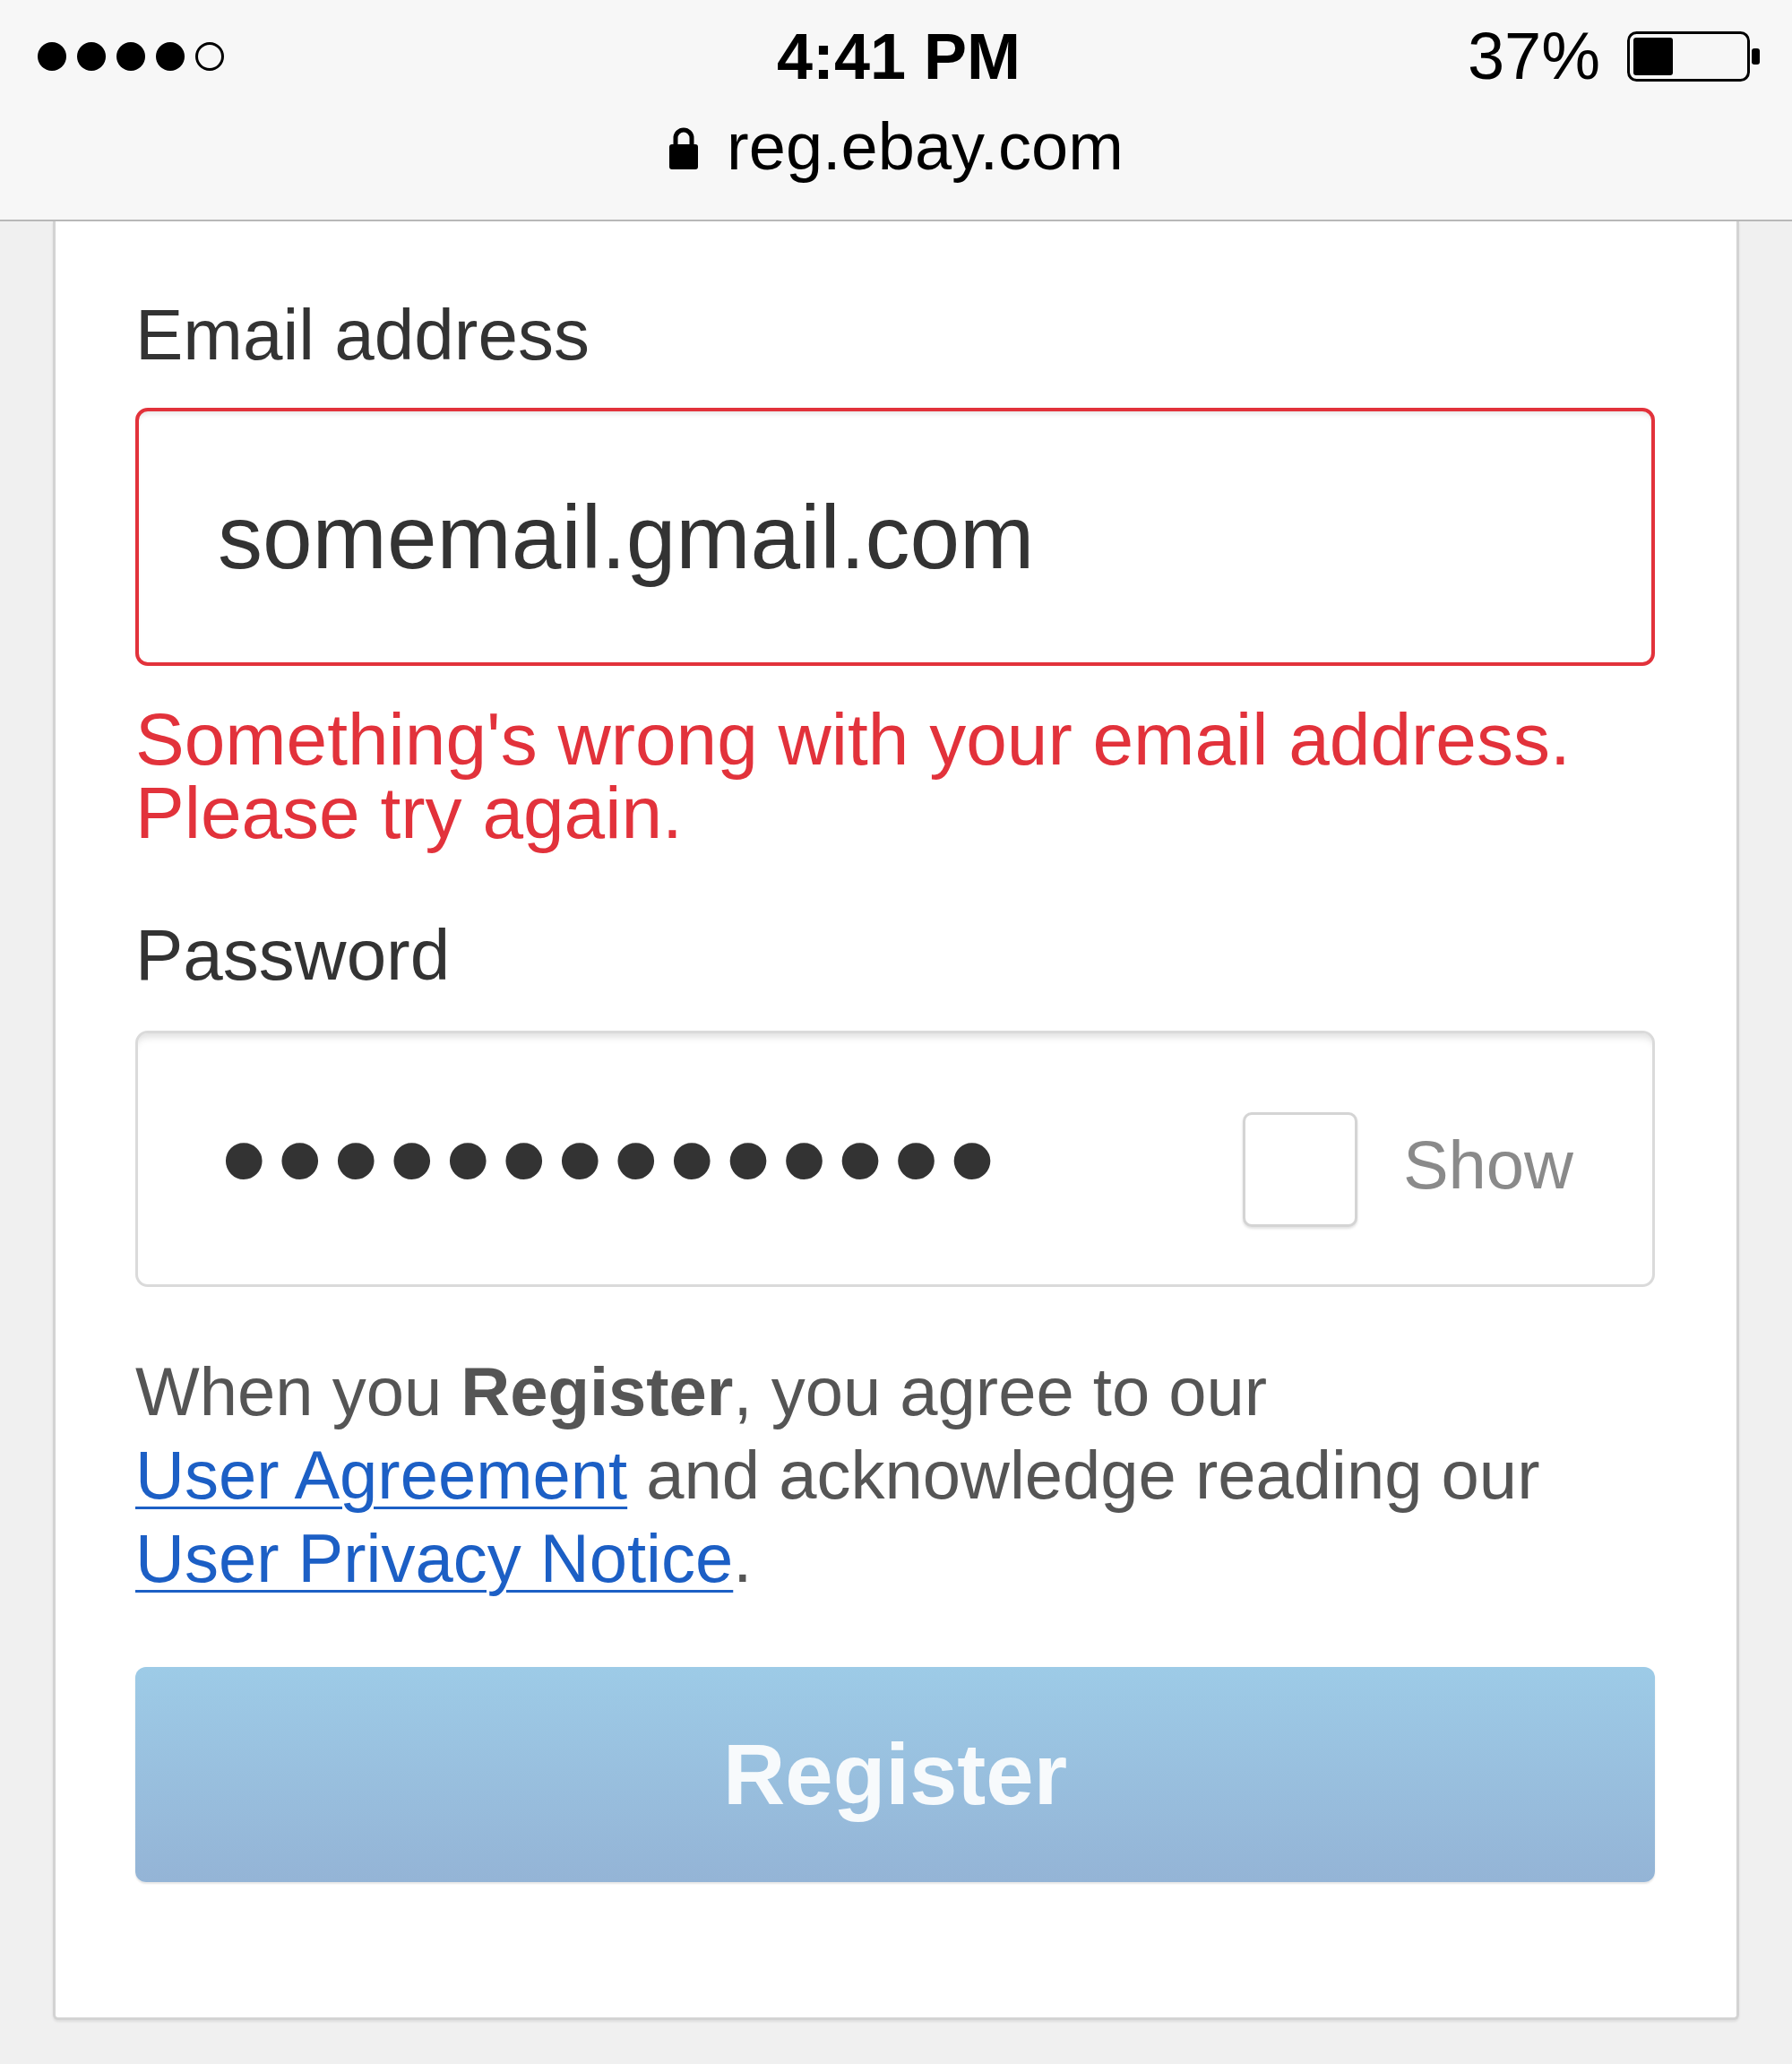 The width and height of the screenshot is (1792, 2064). Describe the element at coordinates (434, 1558) in the screenshot. I see `policy-link: User Privacy Notice` at that location.